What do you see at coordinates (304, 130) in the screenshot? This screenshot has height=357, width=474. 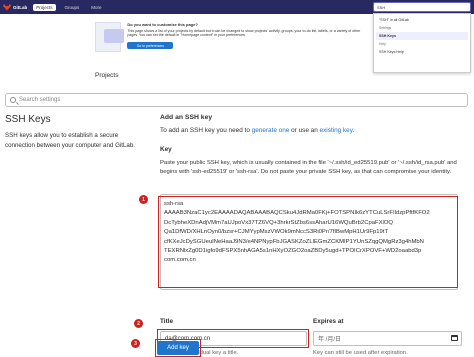 I see `intro-text-mid: or use an` at bounding box center [304, 130].